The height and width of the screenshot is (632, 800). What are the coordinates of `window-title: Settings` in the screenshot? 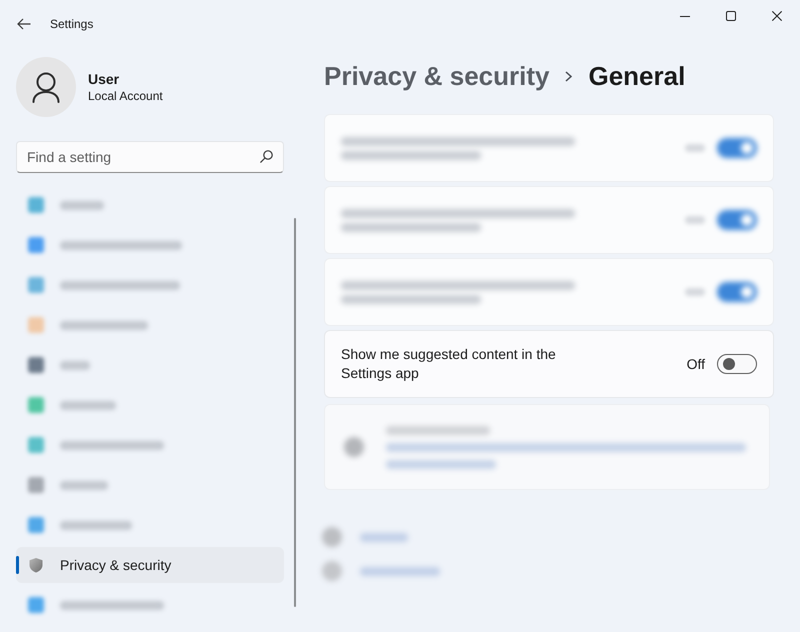 It's located at (72, 24).